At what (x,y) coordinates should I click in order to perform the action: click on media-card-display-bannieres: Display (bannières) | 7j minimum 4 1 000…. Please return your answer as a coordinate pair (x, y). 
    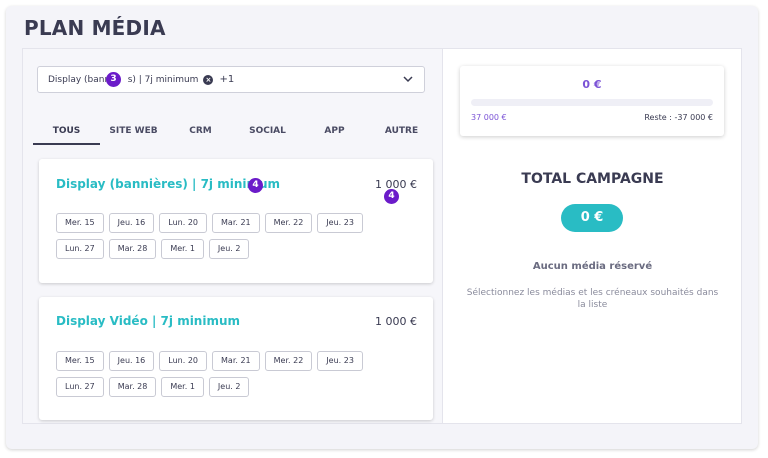
    Looking at the image, I should click on (236, 221).